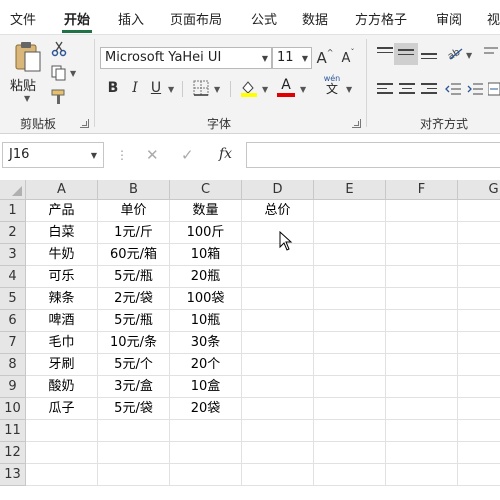 The width and height of the screenshot is (500, 500). Describe the element at coordinates (59, 73) in the screenshot. I see `copy-icon` at that location.